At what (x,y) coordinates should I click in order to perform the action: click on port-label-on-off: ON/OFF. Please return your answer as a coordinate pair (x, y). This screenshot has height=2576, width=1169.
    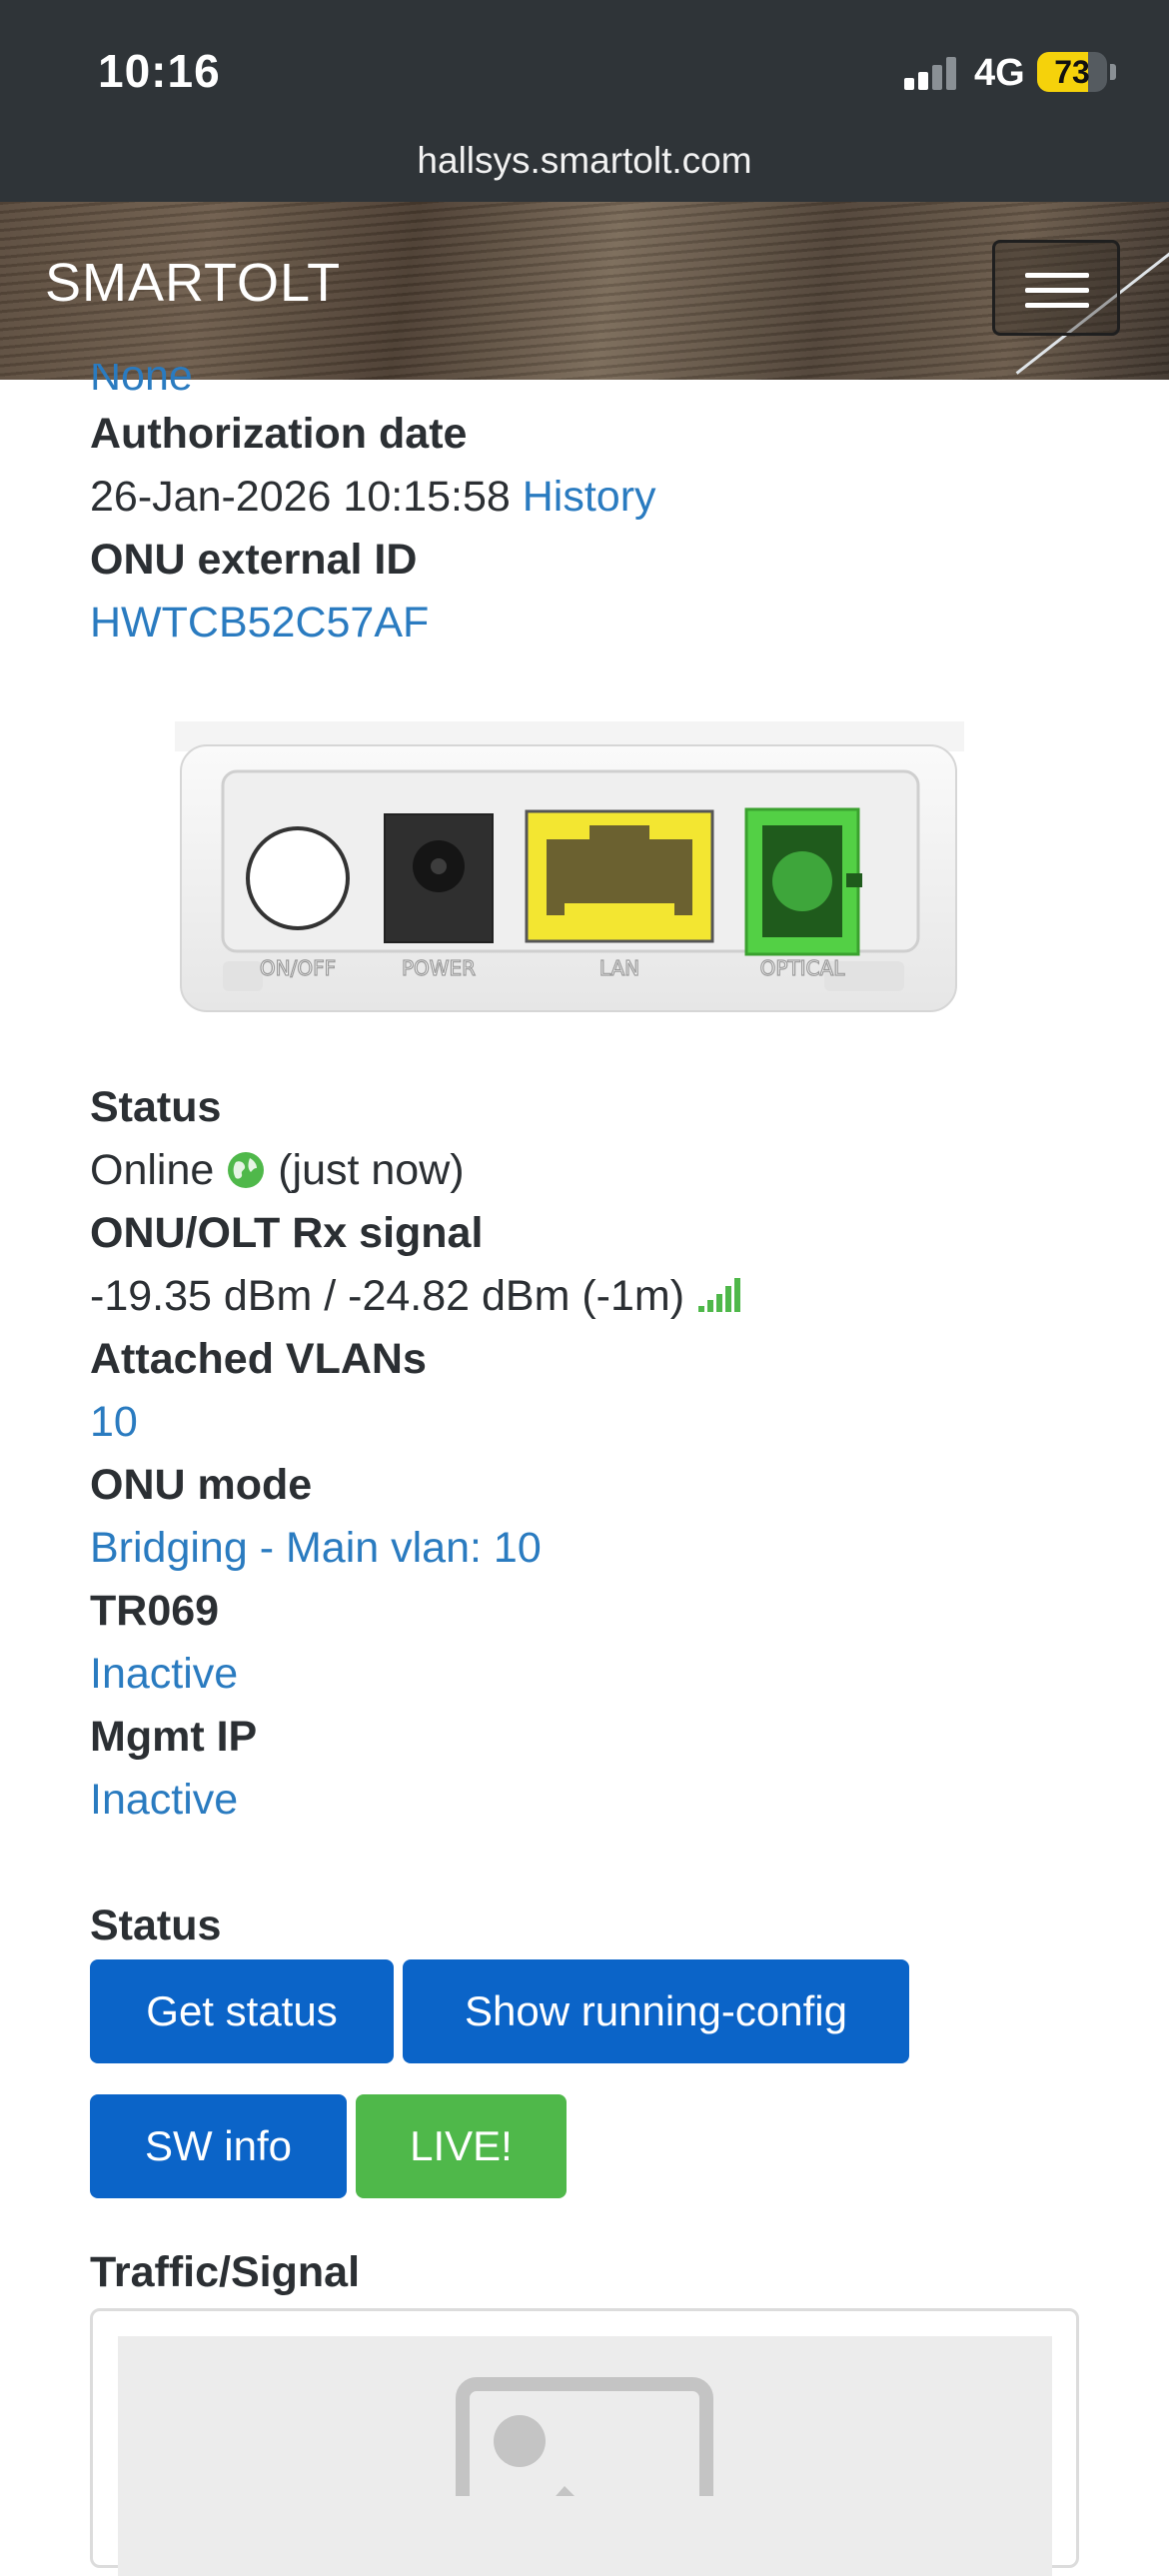
    Looking at the image, I should click on (298, 968).